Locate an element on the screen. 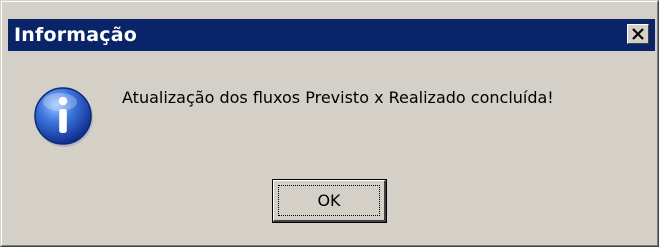 The image size is (659, 247). dialog-title: Informação is located at coordinates (76, 35).